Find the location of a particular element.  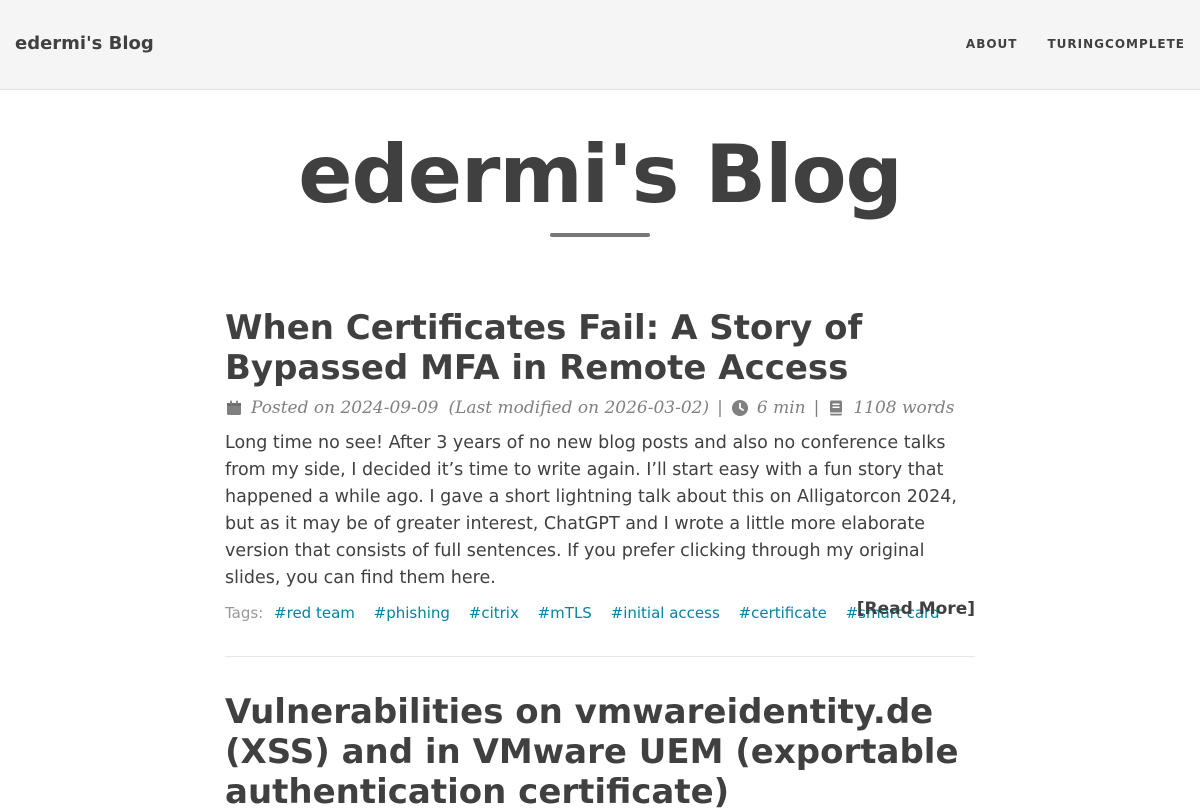

tags-label: Tags: is located at coordinates (244, 613).